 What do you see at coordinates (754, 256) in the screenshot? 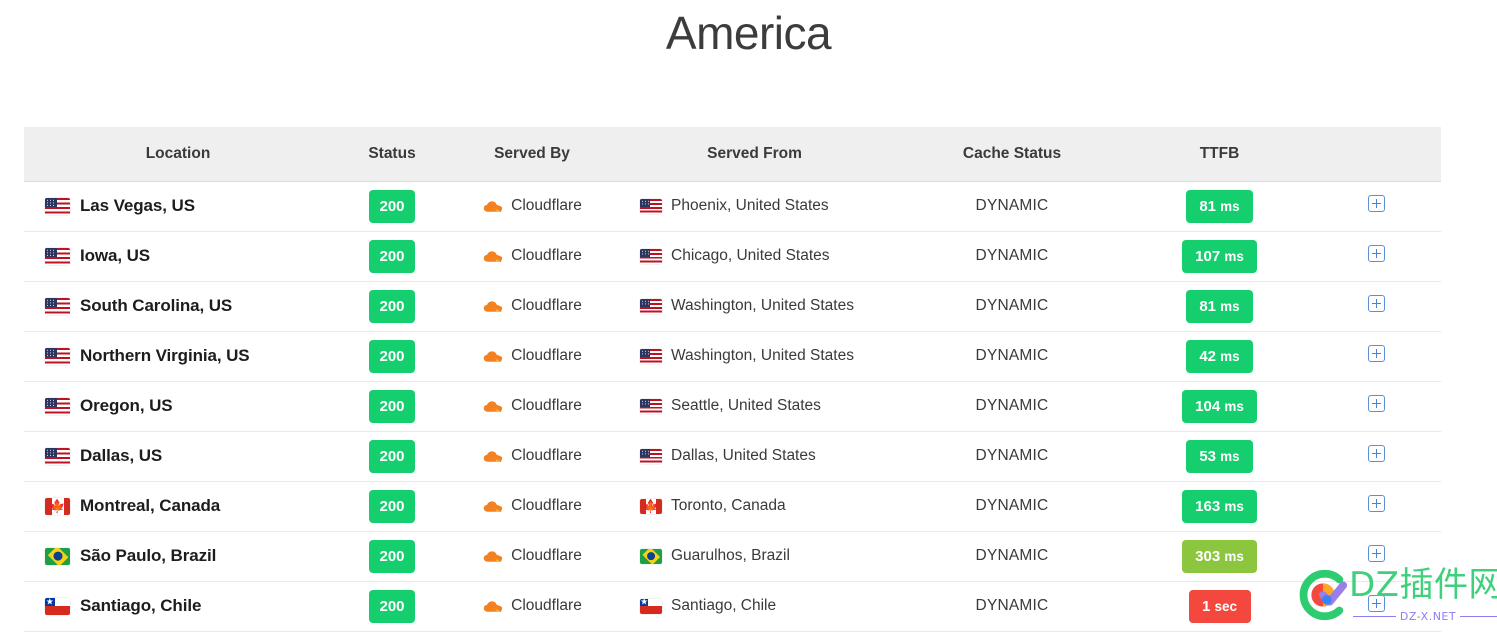
I see `cell-served-from: Chicago, United States` at bounding box center [754, 256].